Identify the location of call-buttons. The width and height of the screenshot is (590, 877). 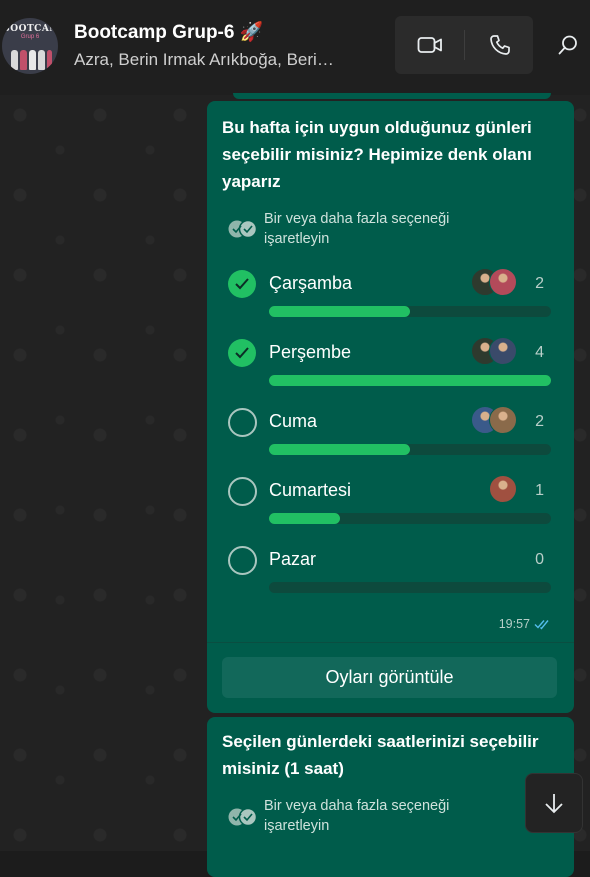
(464, 45).